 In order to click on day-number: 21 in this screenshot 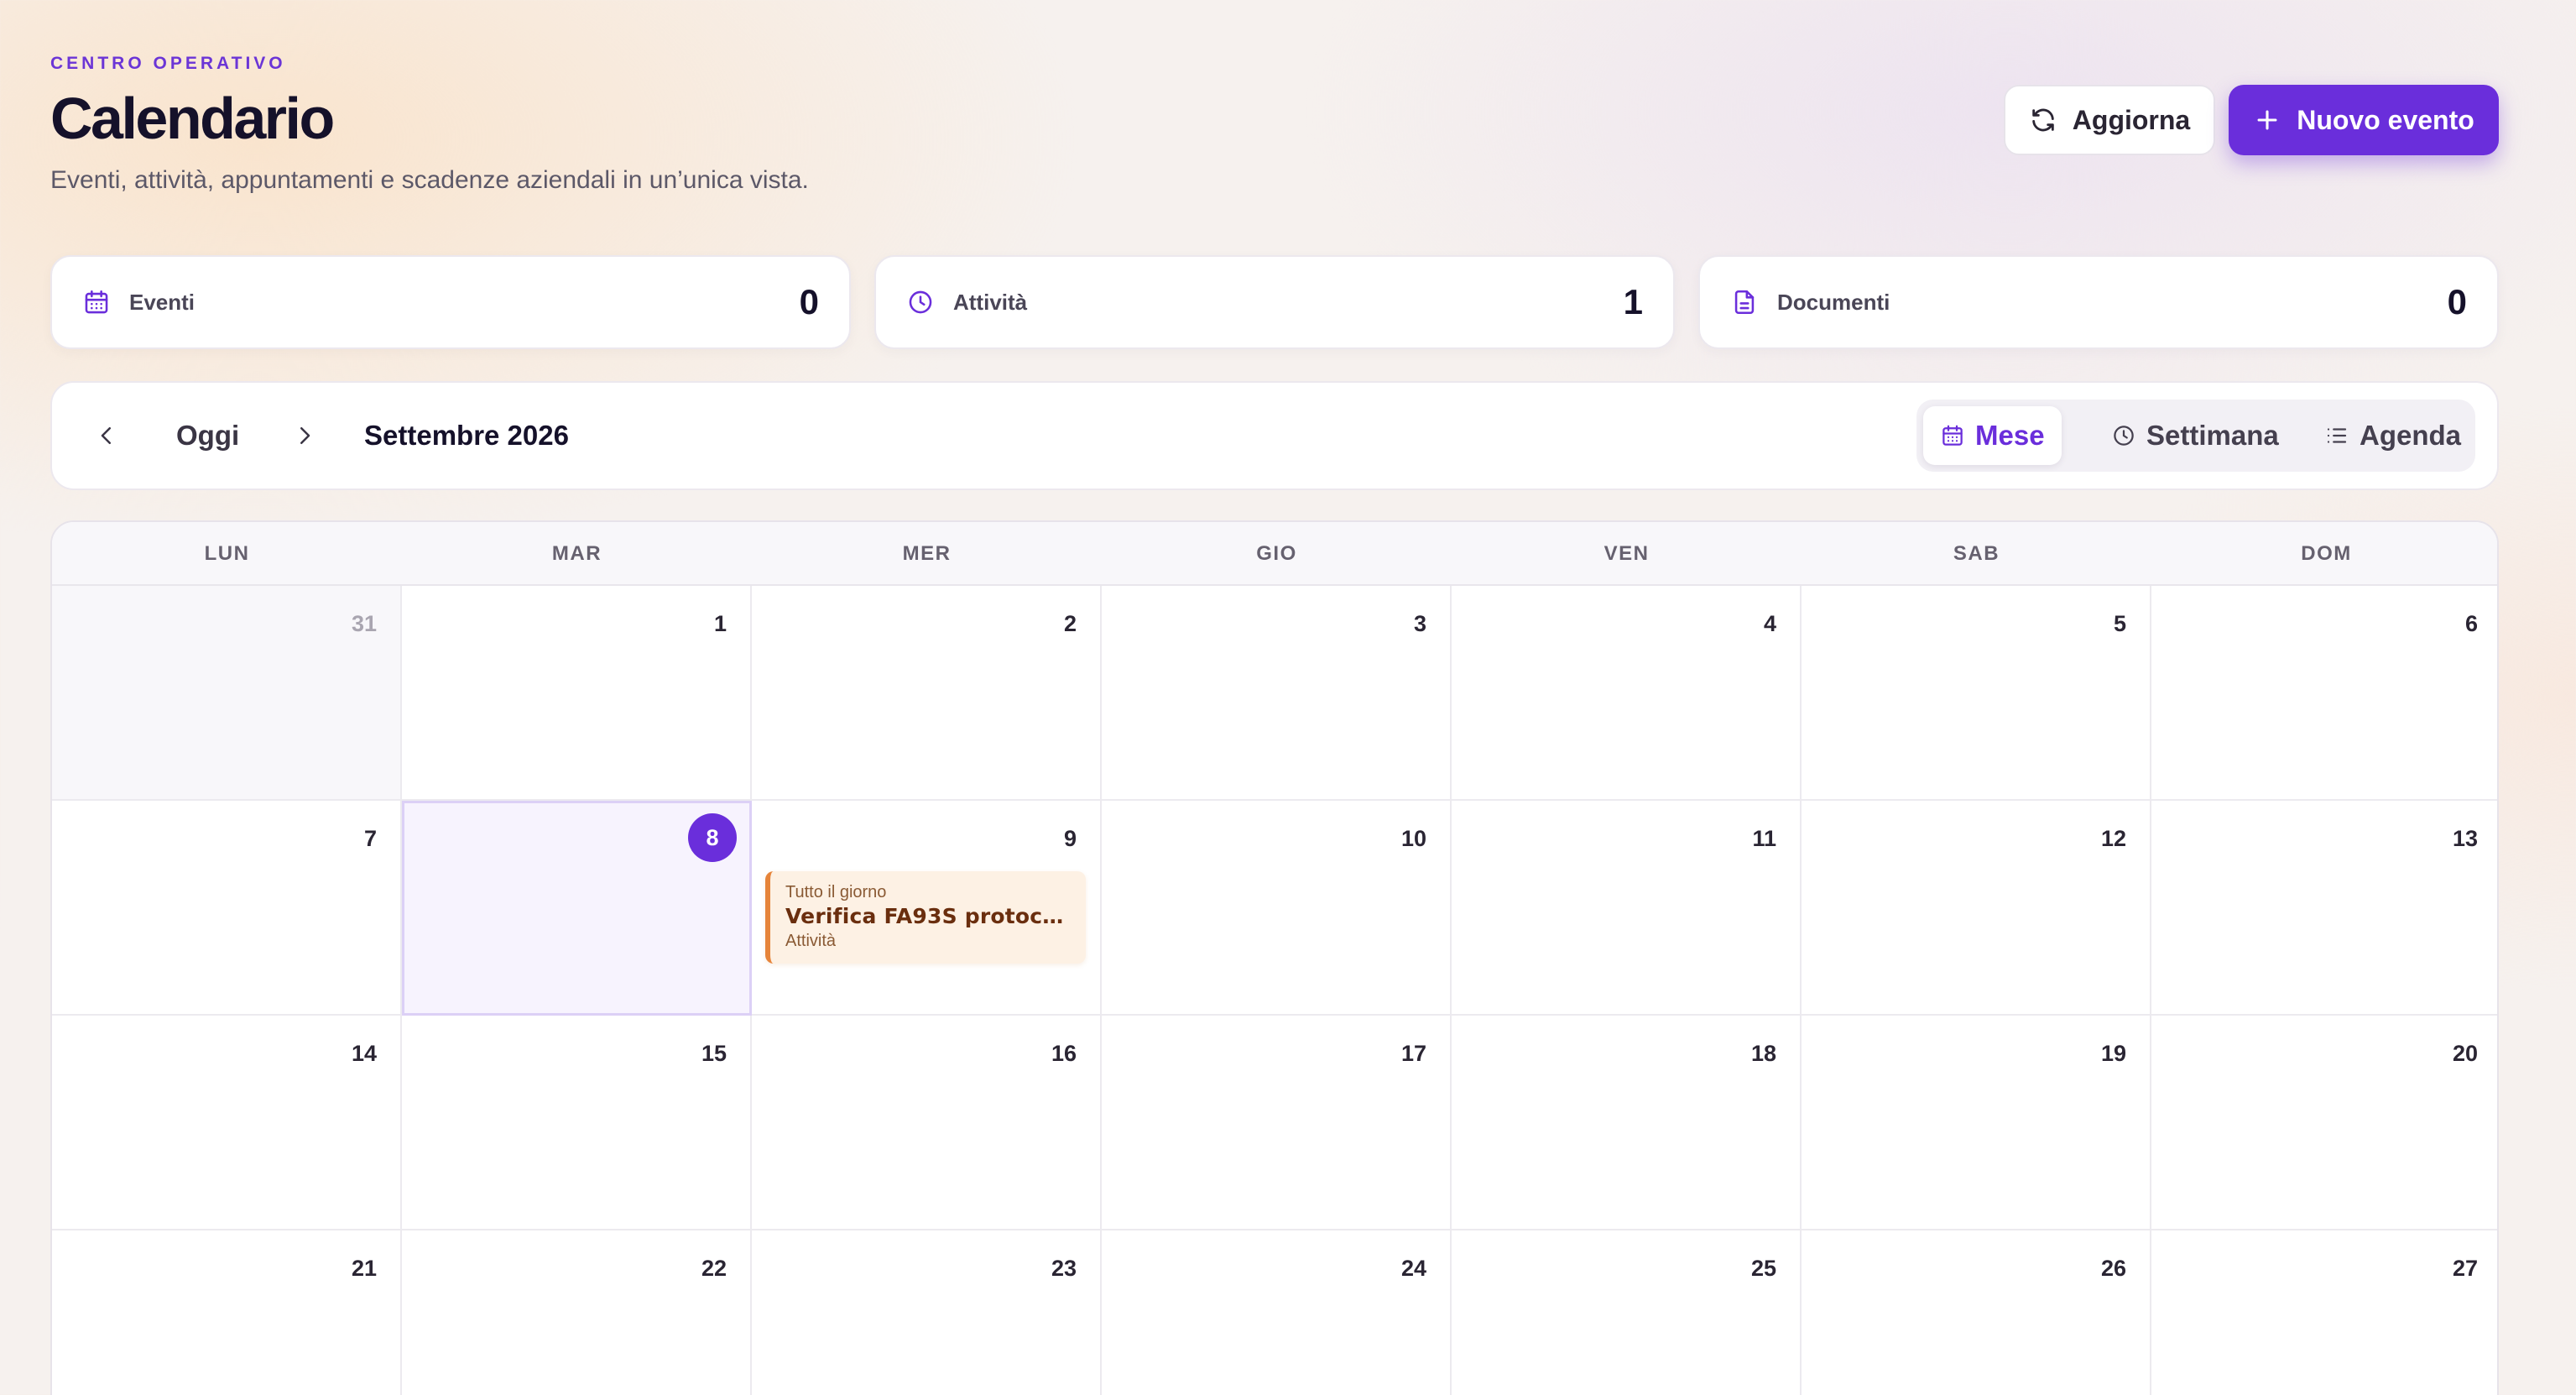, I will do `click(364, 1268)`.